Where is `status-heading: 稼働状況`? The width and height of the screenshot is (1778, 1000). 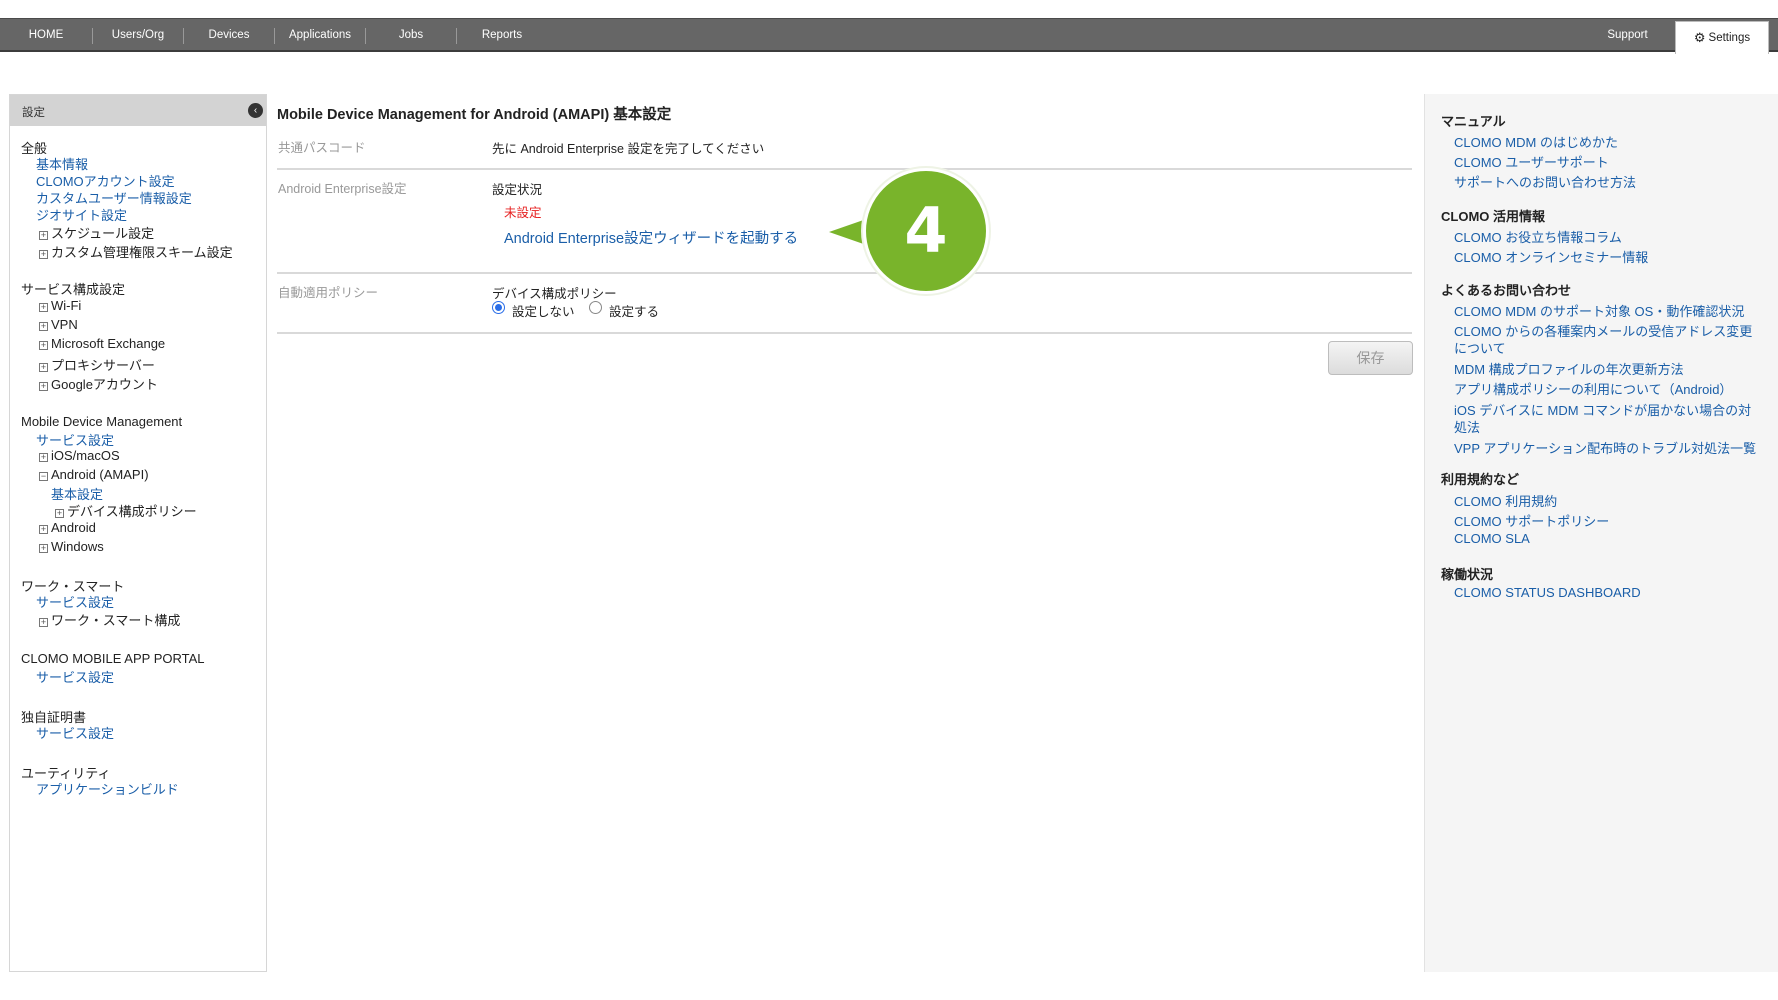 status-heading: 稼働状況 is located at coordinates (1467, 574).